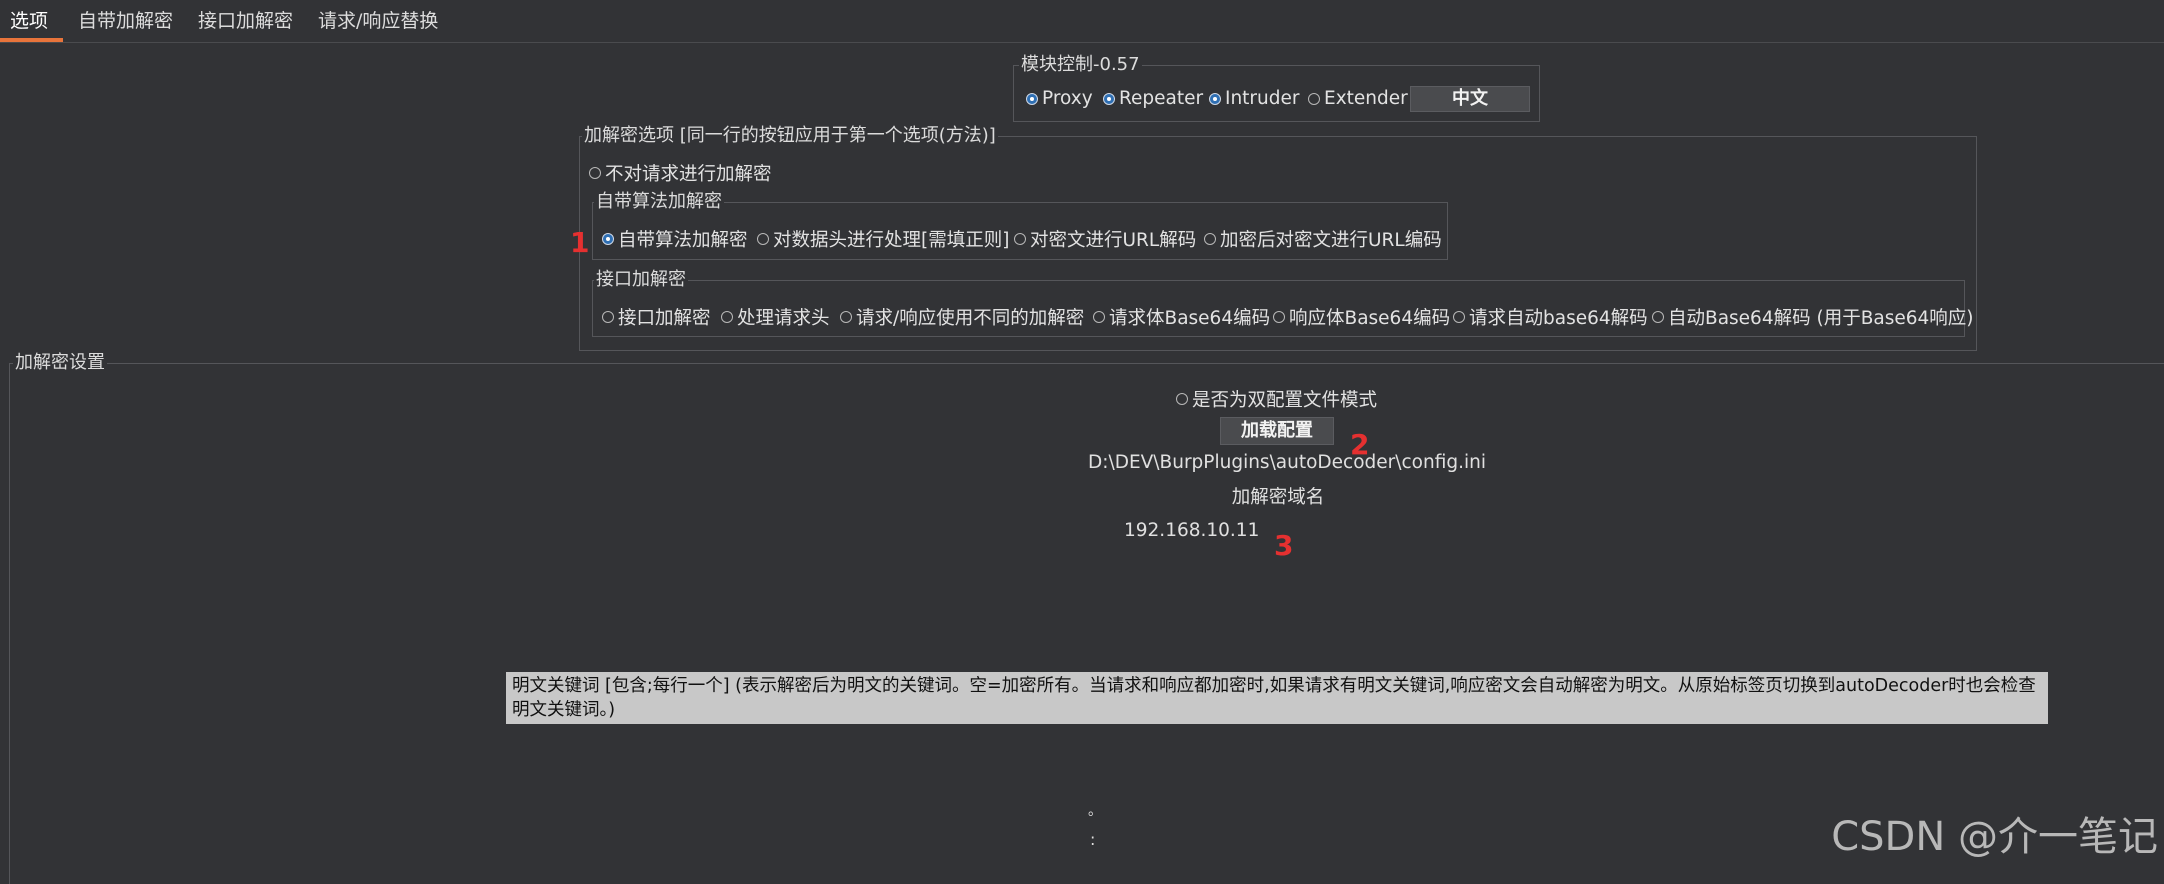  Describe the element at coordinates (775, 317) in the screenshot. I see `process-request-header-radio: 处理请求头` at that location.